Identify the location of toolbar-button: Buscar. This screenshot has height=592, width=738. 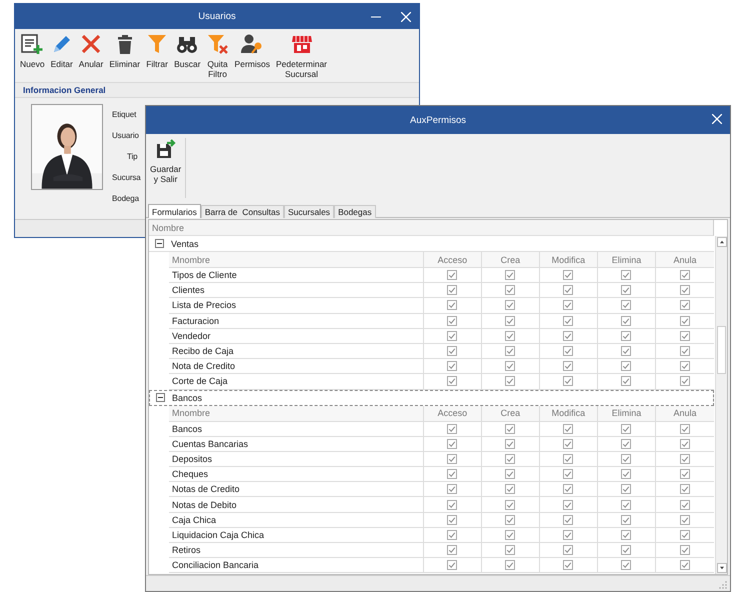
(187, 51).